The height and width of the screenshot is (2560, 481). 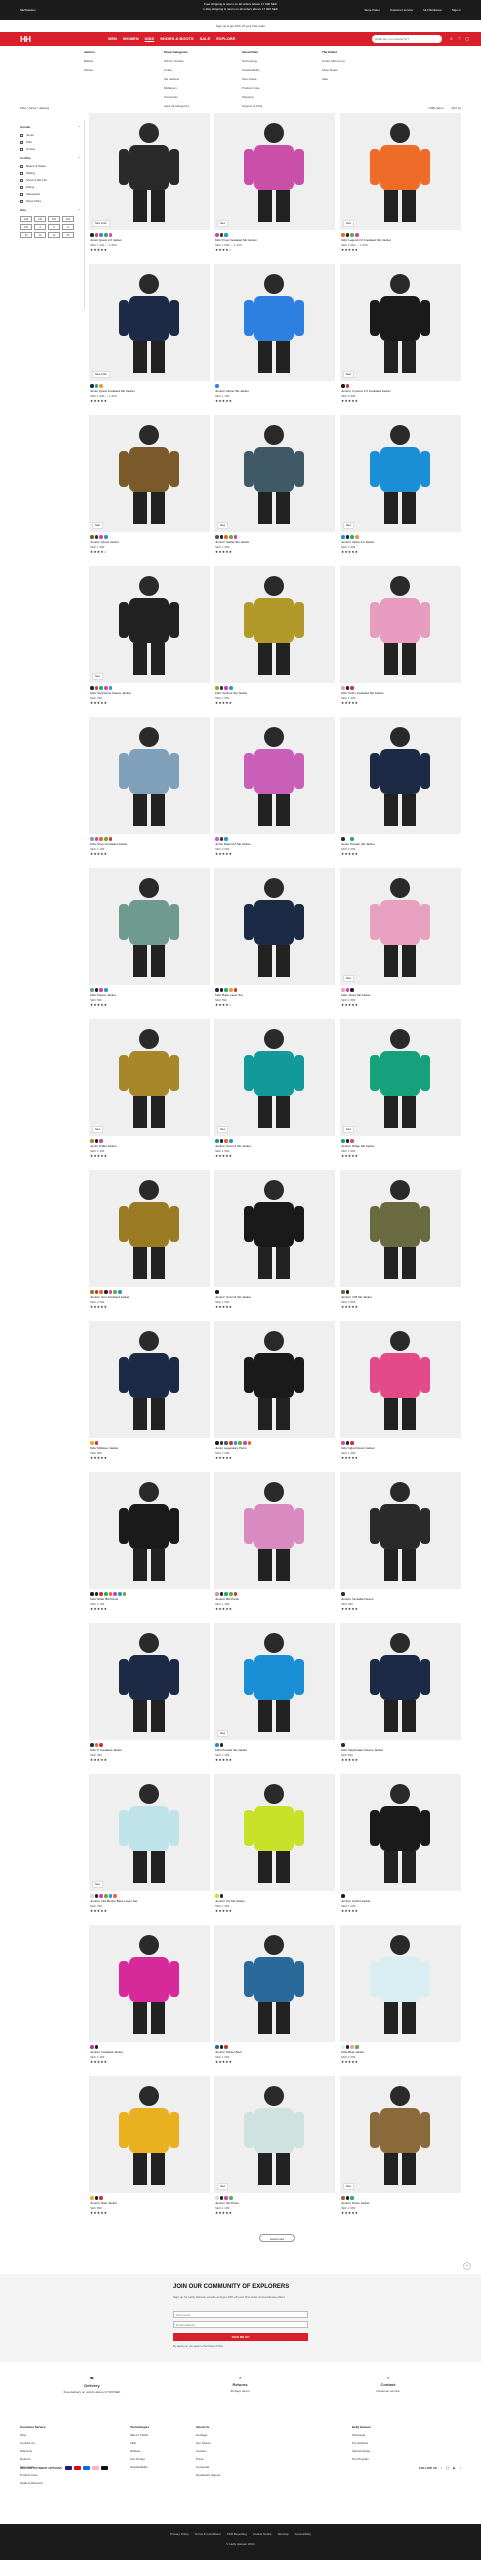 I want to click on sort-dropdown: Sort by, so click(x=456, y=108).